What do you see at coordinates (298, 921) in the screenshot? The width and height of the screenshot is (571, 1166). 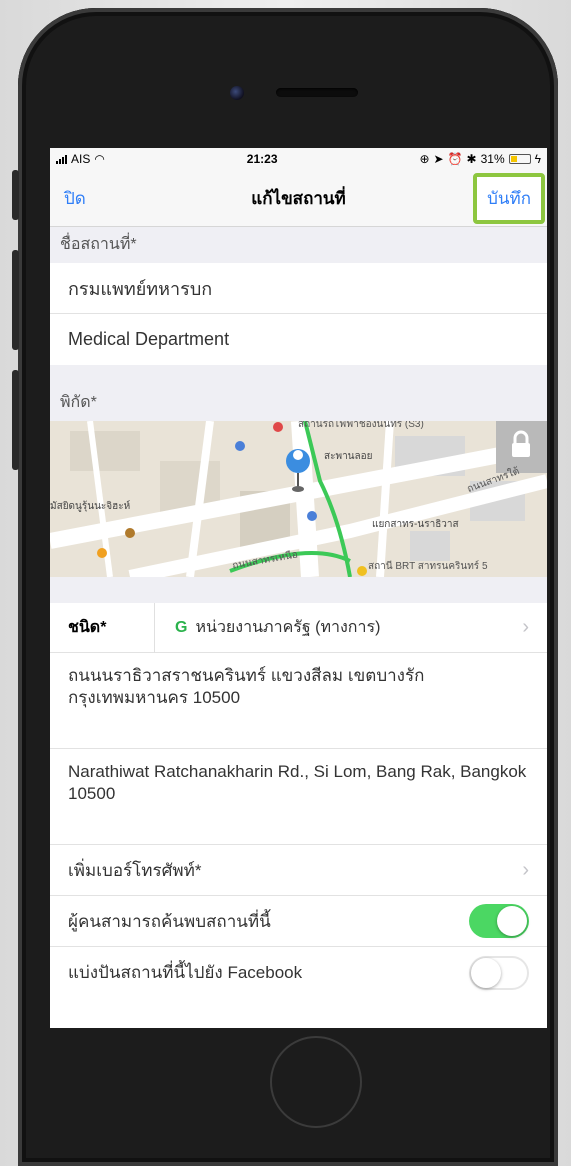 I see `discoverable-row: ผู้คนสามารถค้นพบสถานที่นี้` at bounding box center [298, 921].